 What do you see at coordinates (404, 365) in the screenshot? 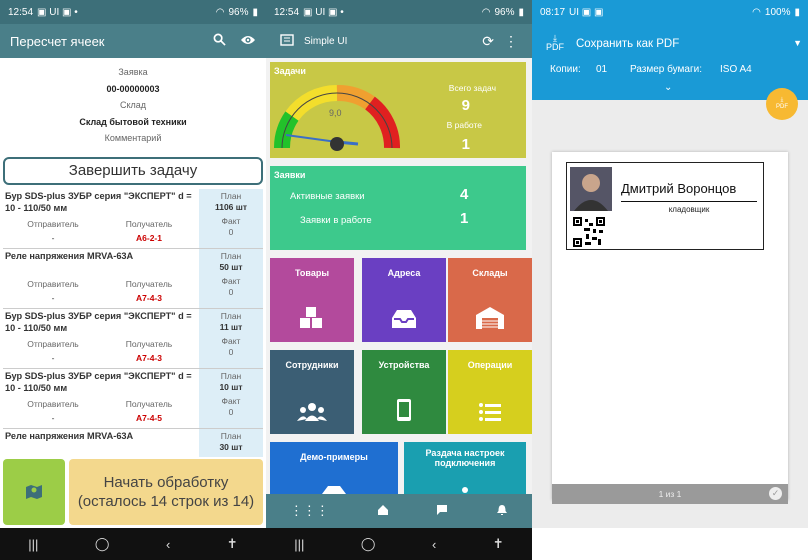
I see `tile-label: Устройства` at bounding box center [404, 365].